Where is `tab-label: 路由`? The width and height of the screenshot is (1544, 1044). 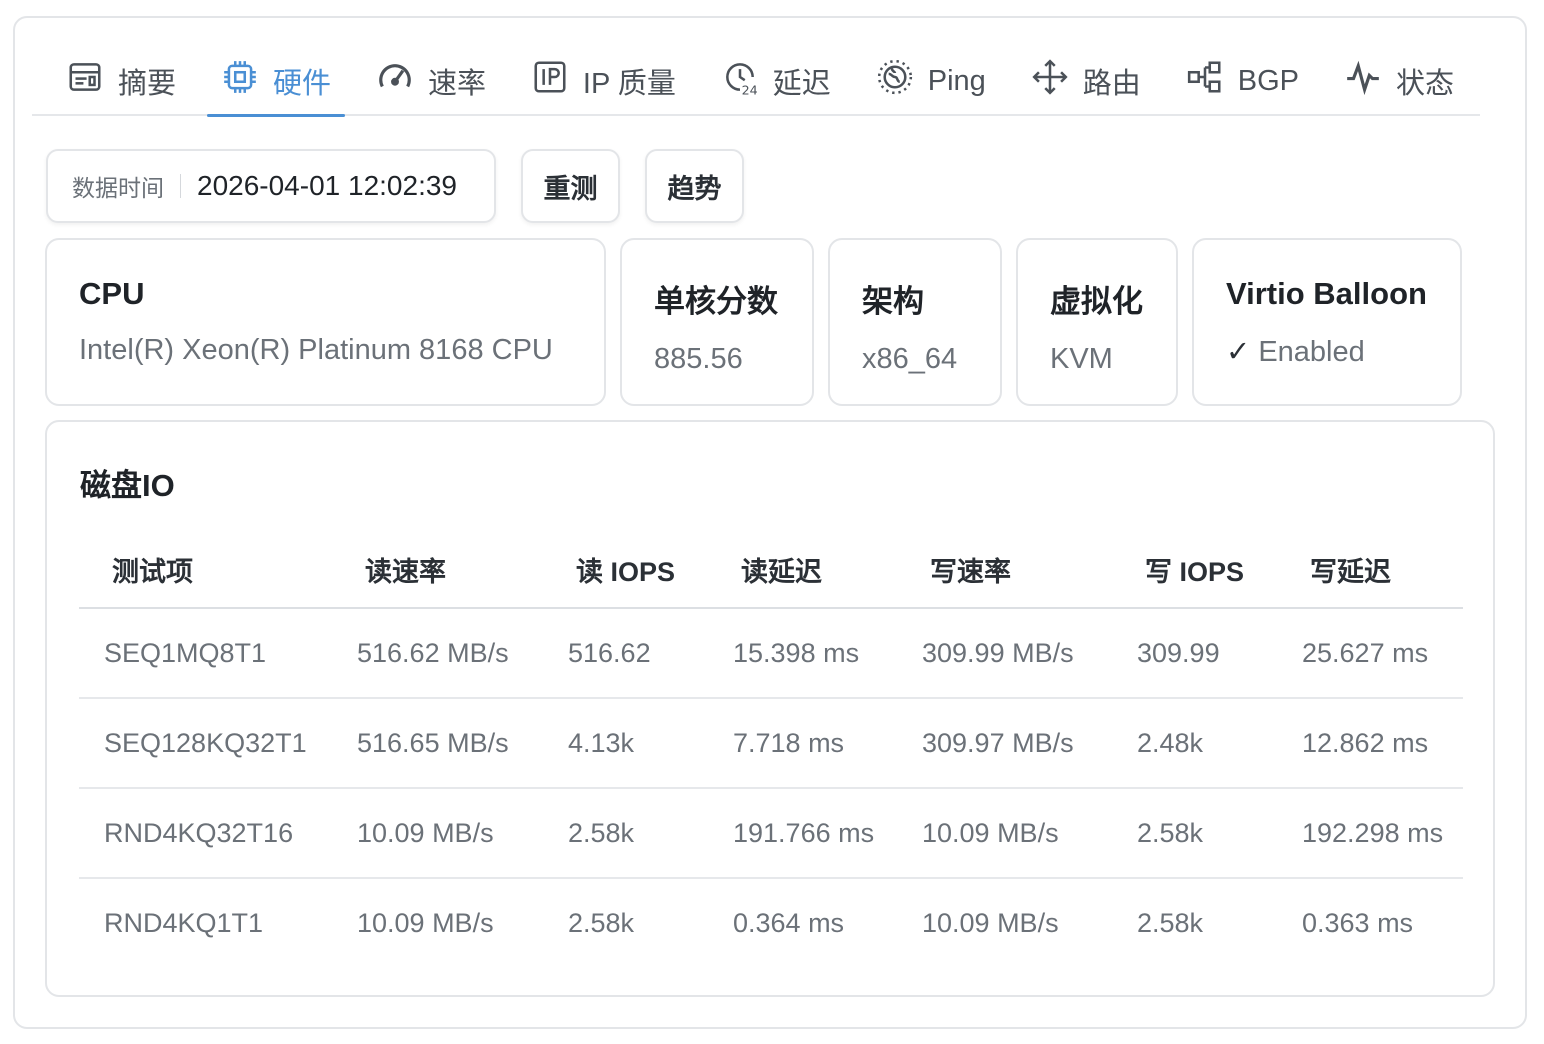 tab-label: 路由 is located at coordinates (1111, 84).